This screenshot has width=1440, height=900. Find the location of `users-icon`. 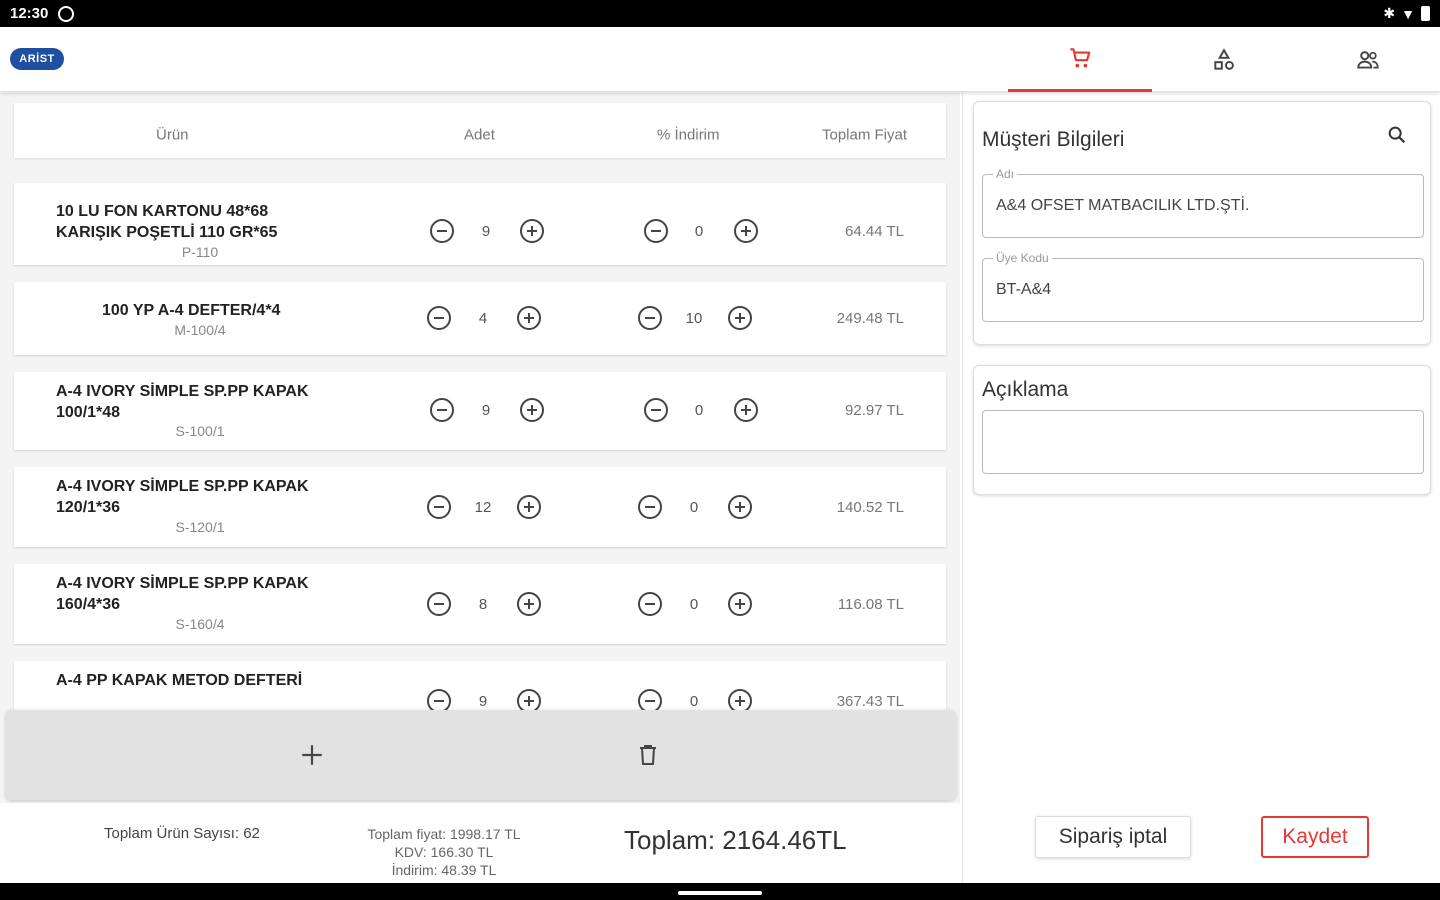

users-icon is located at coordinates (1368, 59).